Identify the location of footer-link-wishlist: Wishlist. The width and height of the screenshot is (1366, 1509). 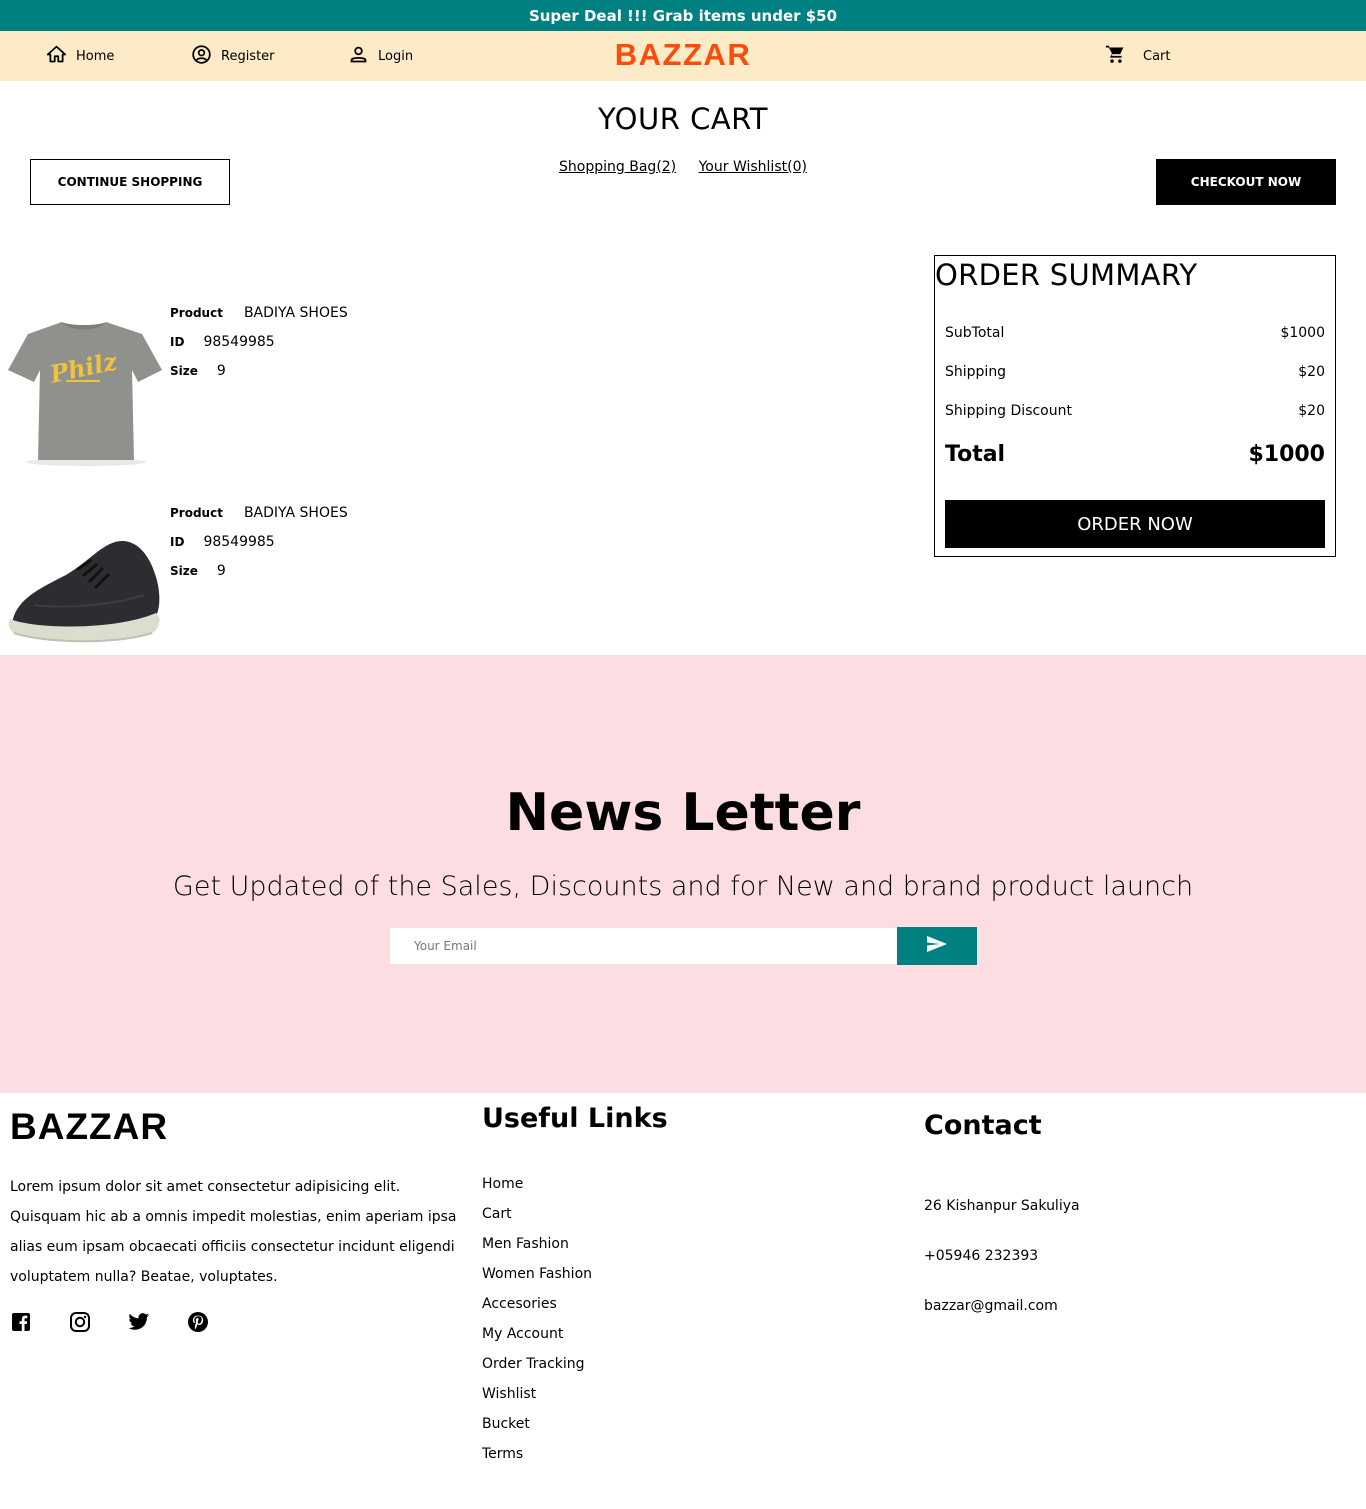
(537, 1397).